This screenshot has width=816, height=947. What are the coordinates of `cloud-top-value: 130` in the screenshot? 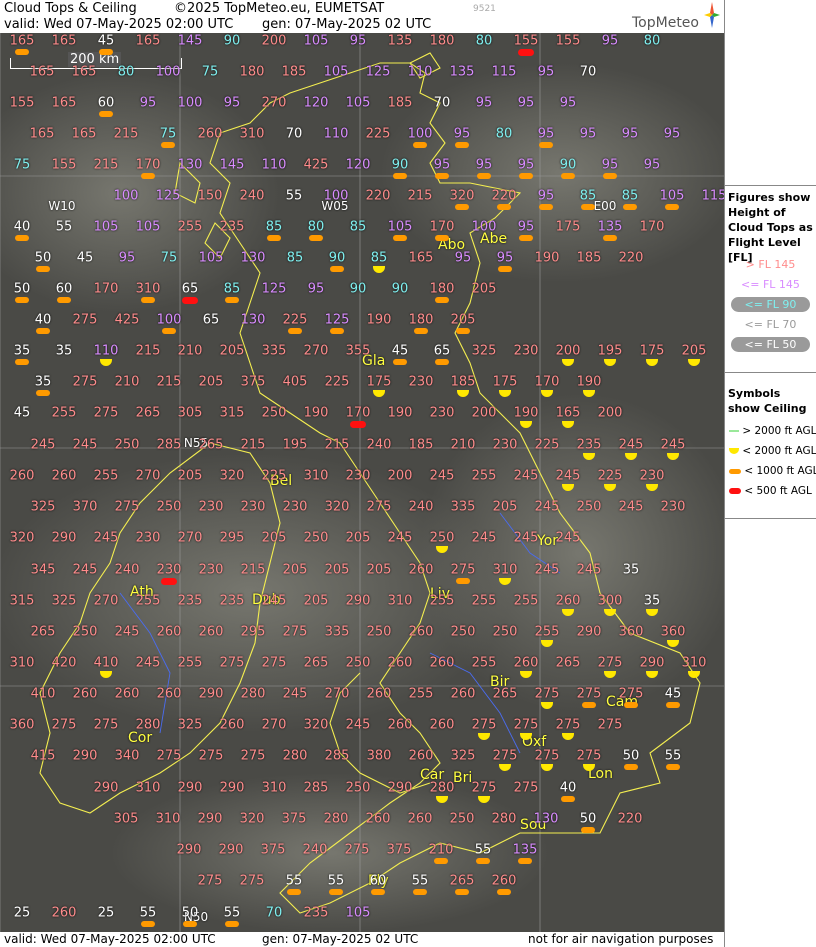 It's located at (190, 165).